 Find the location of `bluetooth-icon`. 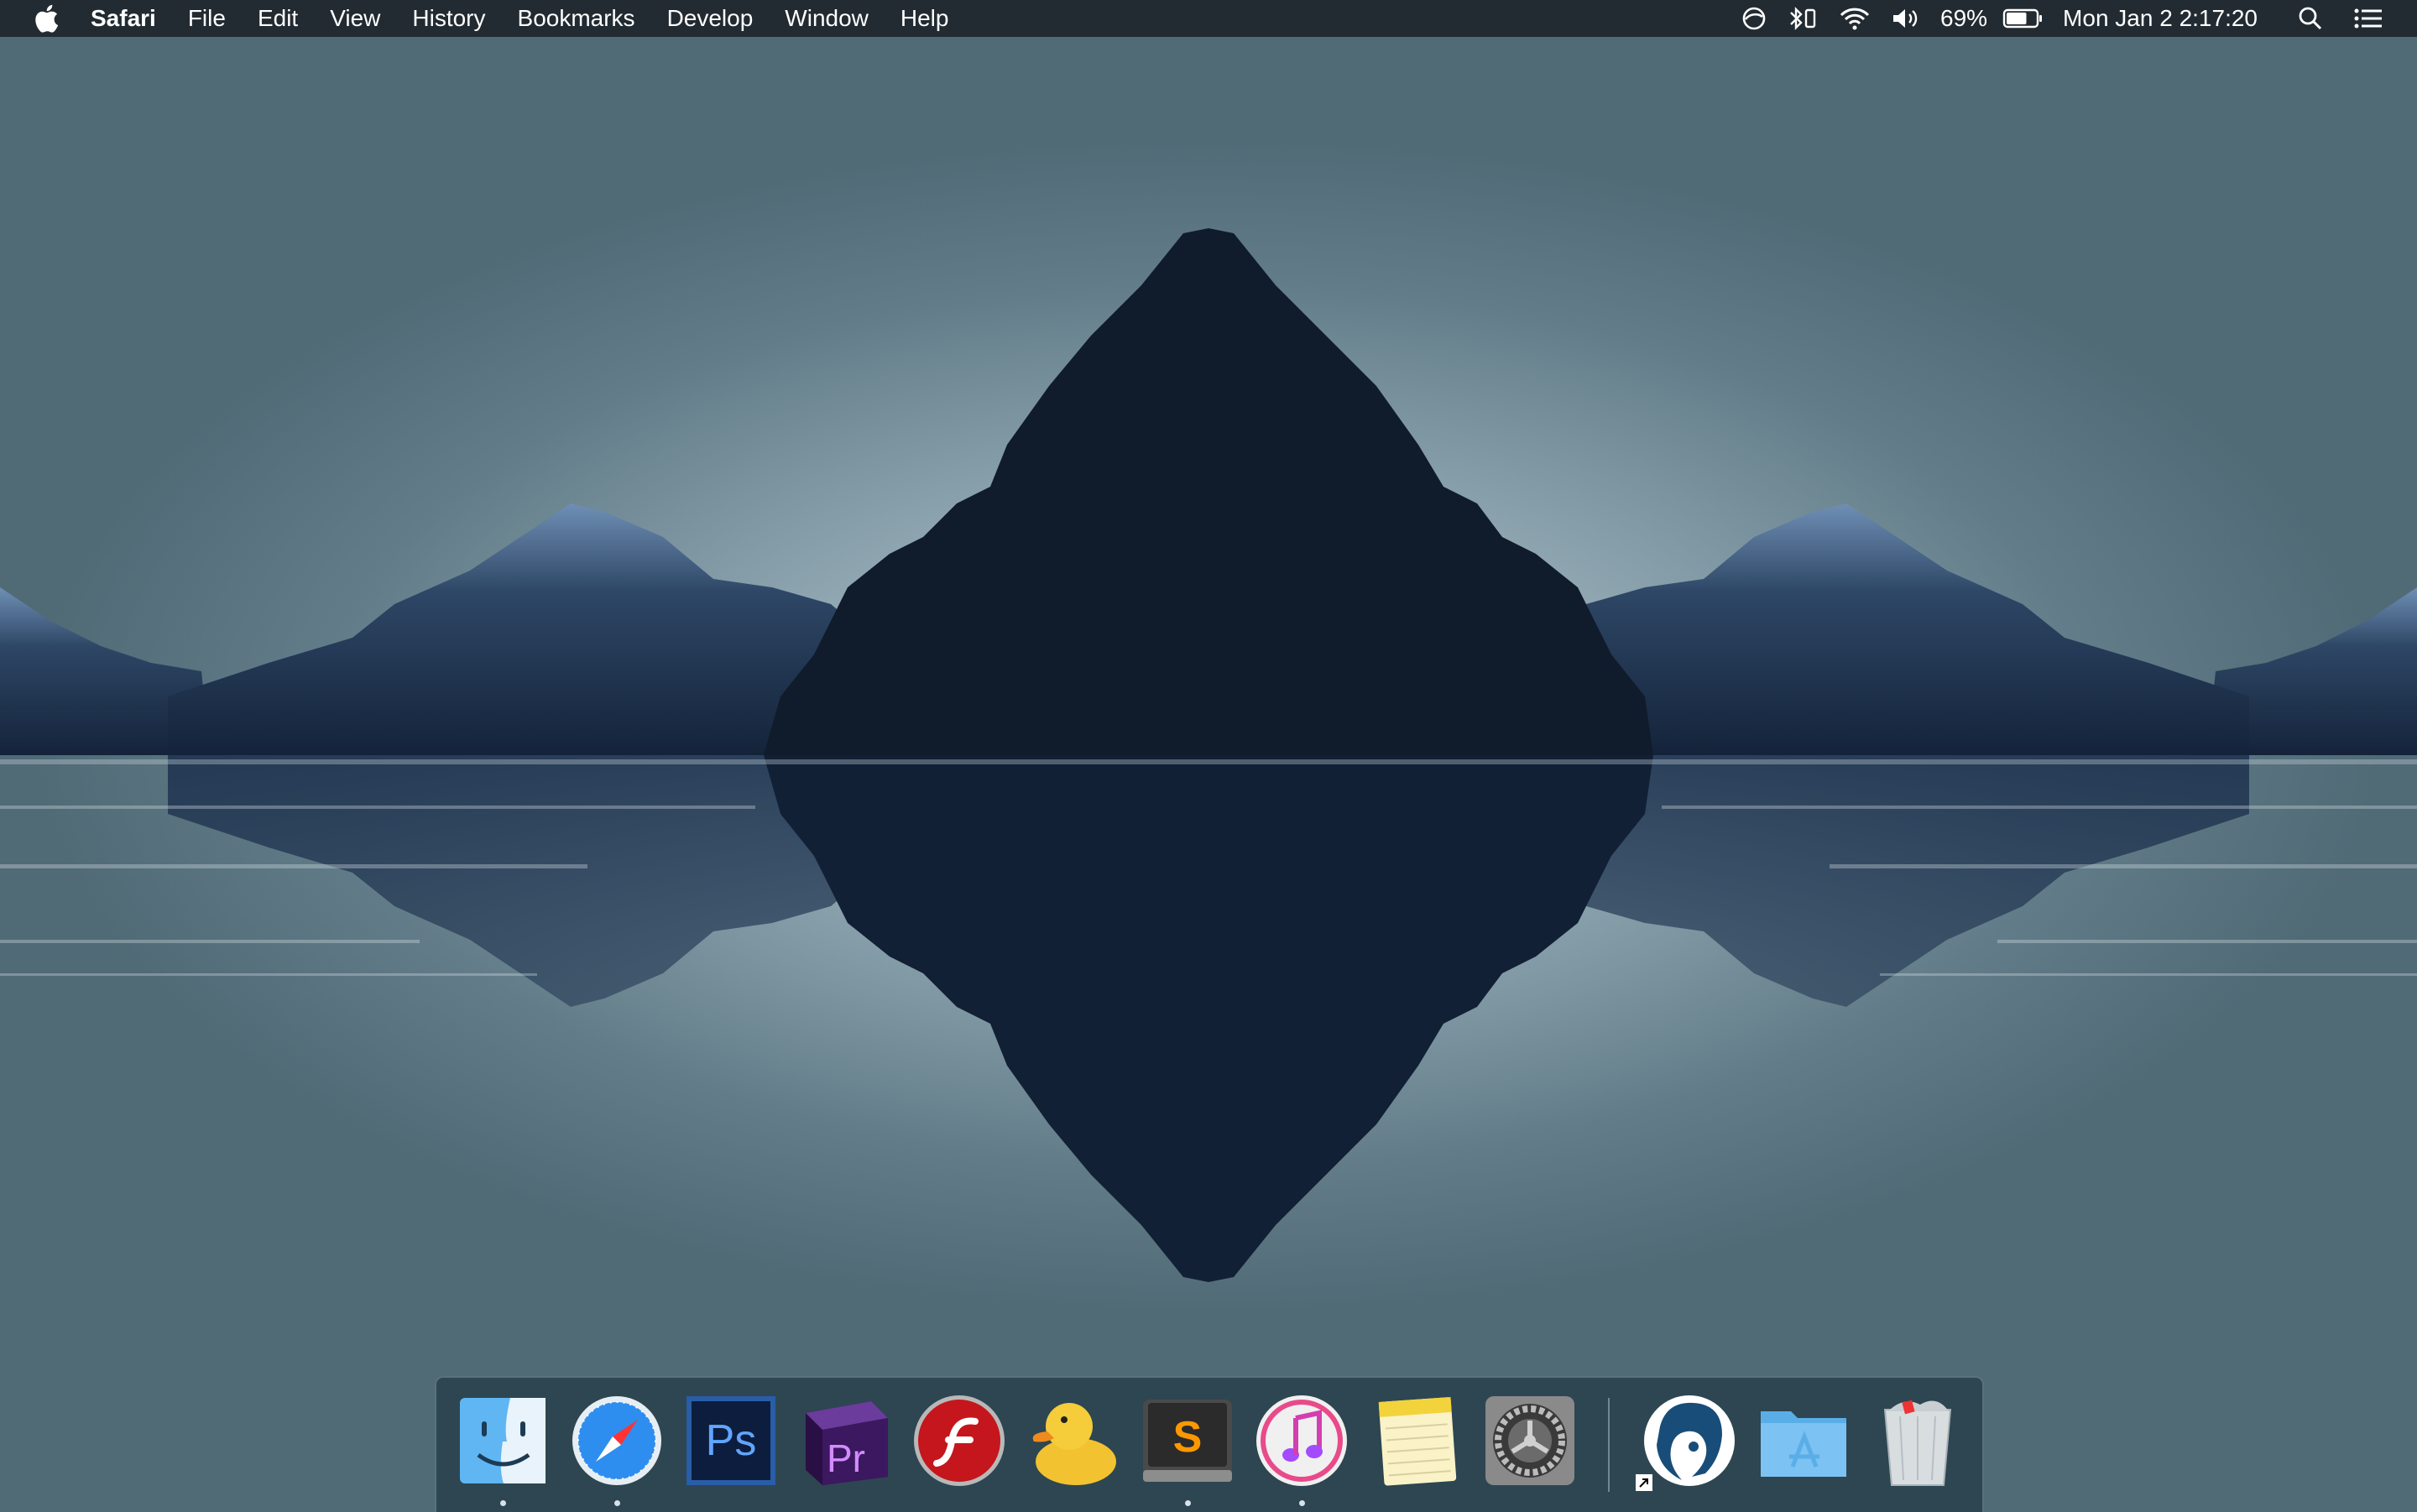

bluetooth-icon is located at coordinates (1802, 18).